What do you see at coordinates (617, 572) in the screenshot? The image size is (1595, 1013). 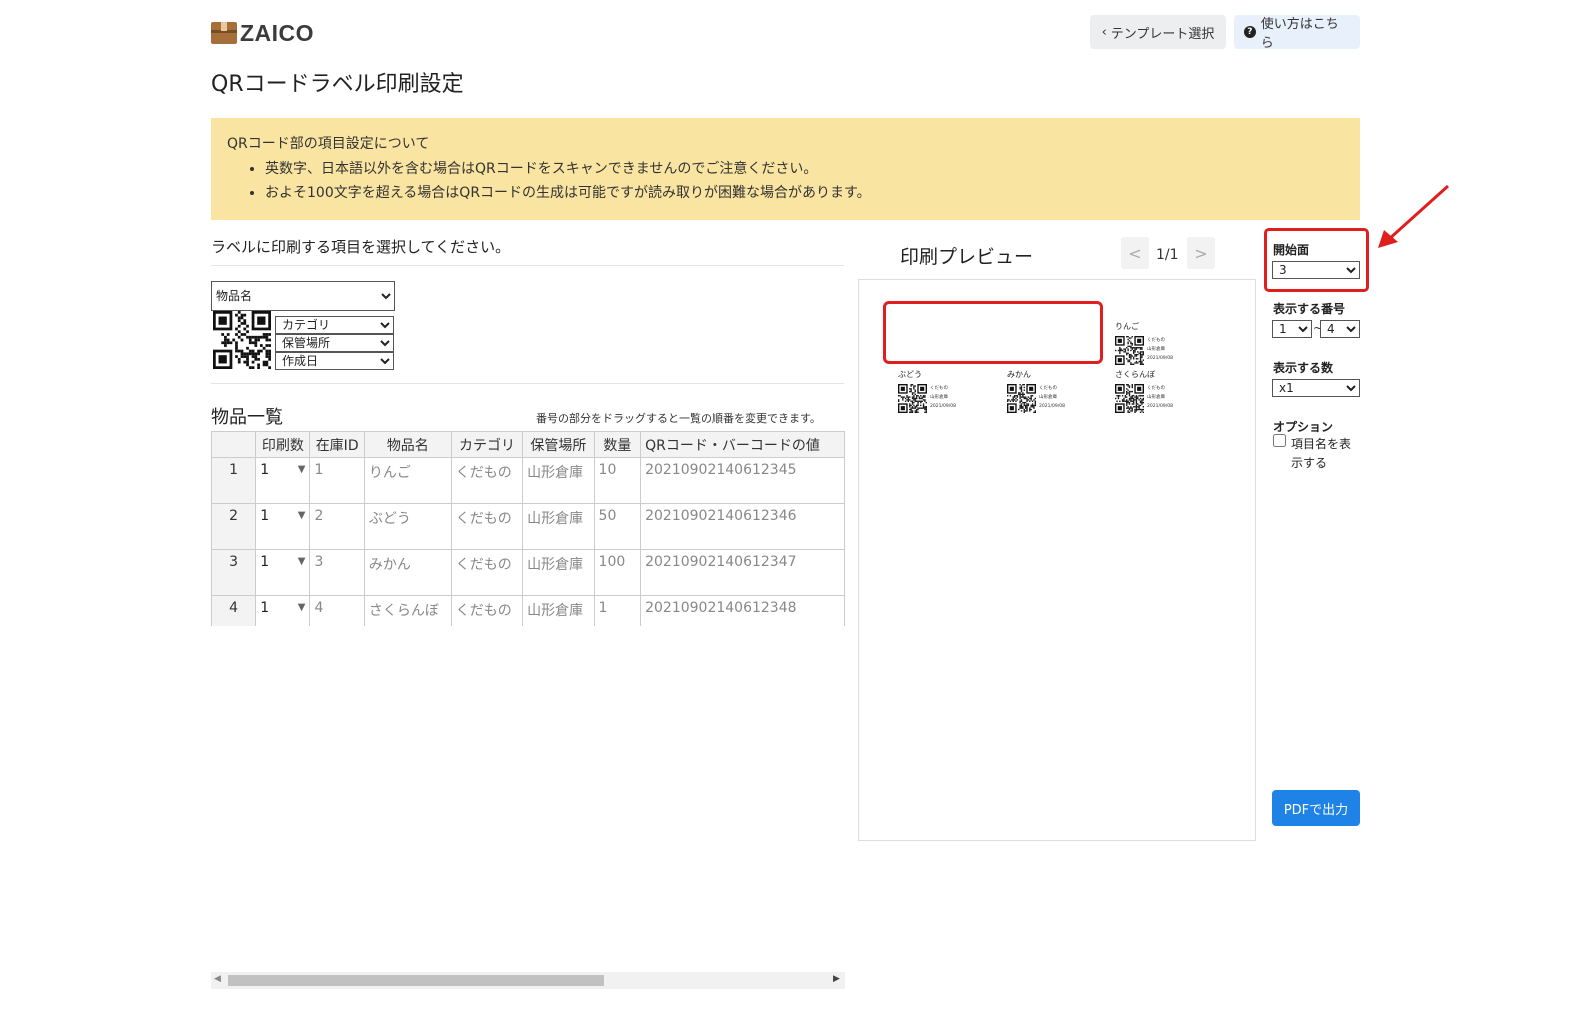 I see `quantity-cell: 100` at bounding box center [617, 572].